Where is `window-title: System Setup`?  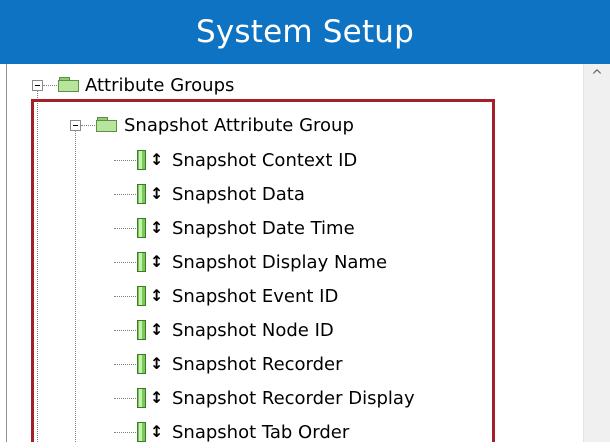 window-title: System Setup is located at coordinates (305, 32).